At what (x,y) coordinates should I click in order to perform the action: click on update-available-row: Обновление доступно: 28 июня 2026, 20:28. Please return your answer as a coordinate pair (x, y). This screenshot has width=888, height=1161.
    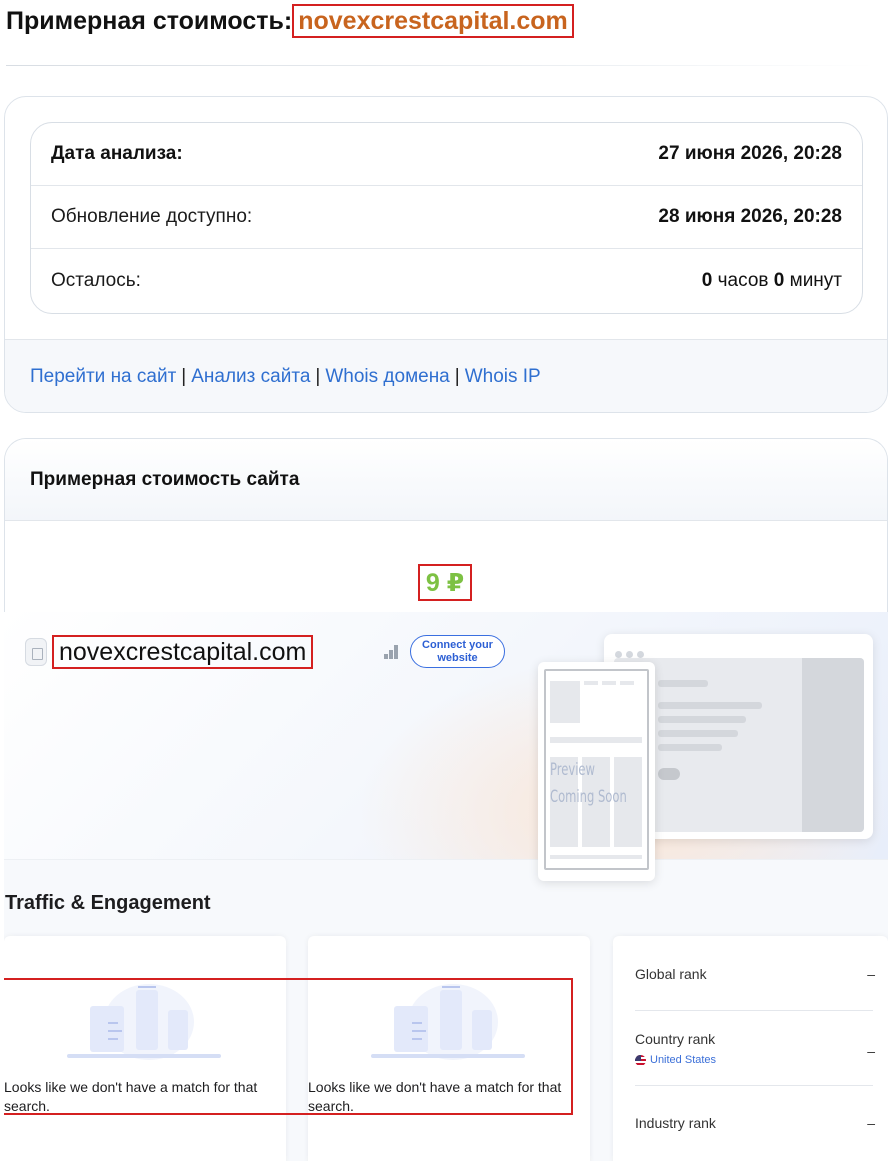
    Looking at the image, I should click on (446, 217).